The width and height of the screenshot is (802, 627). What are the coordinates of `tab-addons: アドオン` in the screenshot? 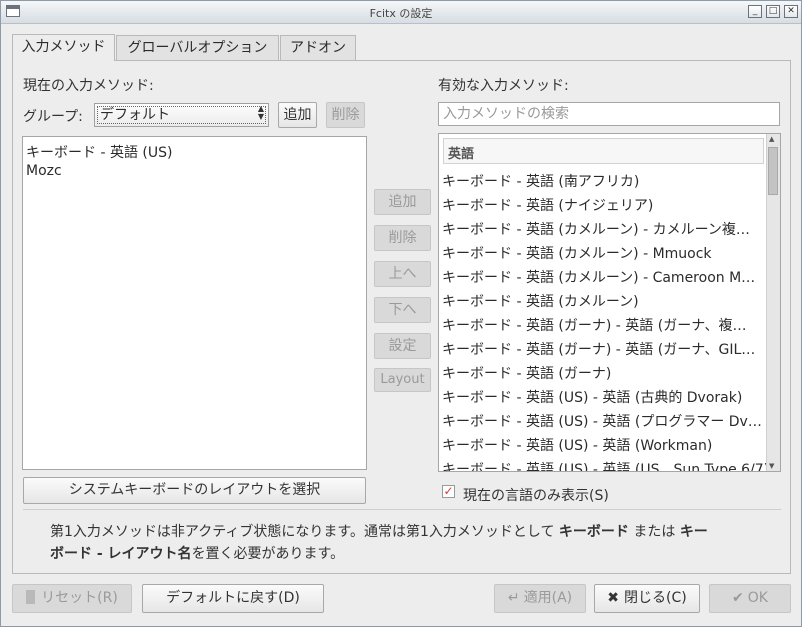 It's located at (318, 47).